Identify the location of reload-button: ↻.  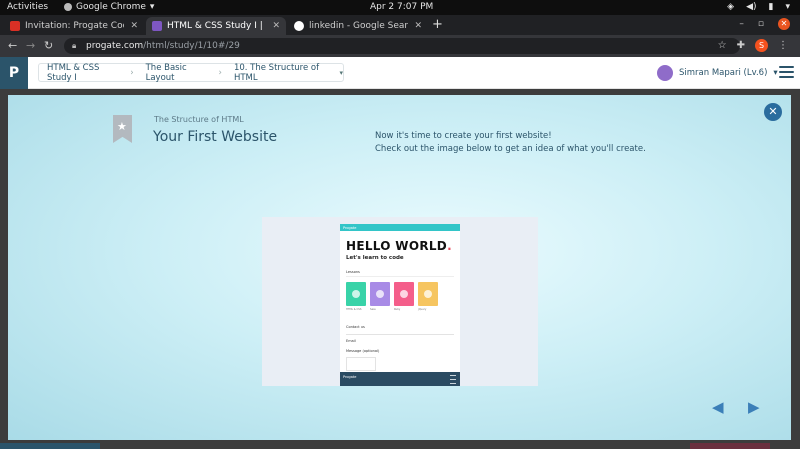
(48, 45).